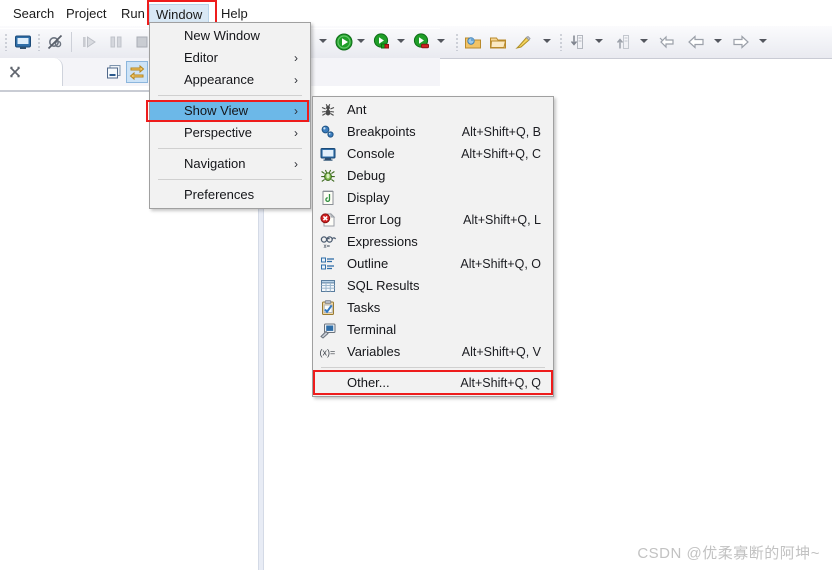 The height and width of the screenshot is (570, 832). What do you see at coordinates (433, 220) in the screenshot?
I see `menu-item-error-log: Error Log Alt+Shift+Q, L` at bounding box center [433, 220].